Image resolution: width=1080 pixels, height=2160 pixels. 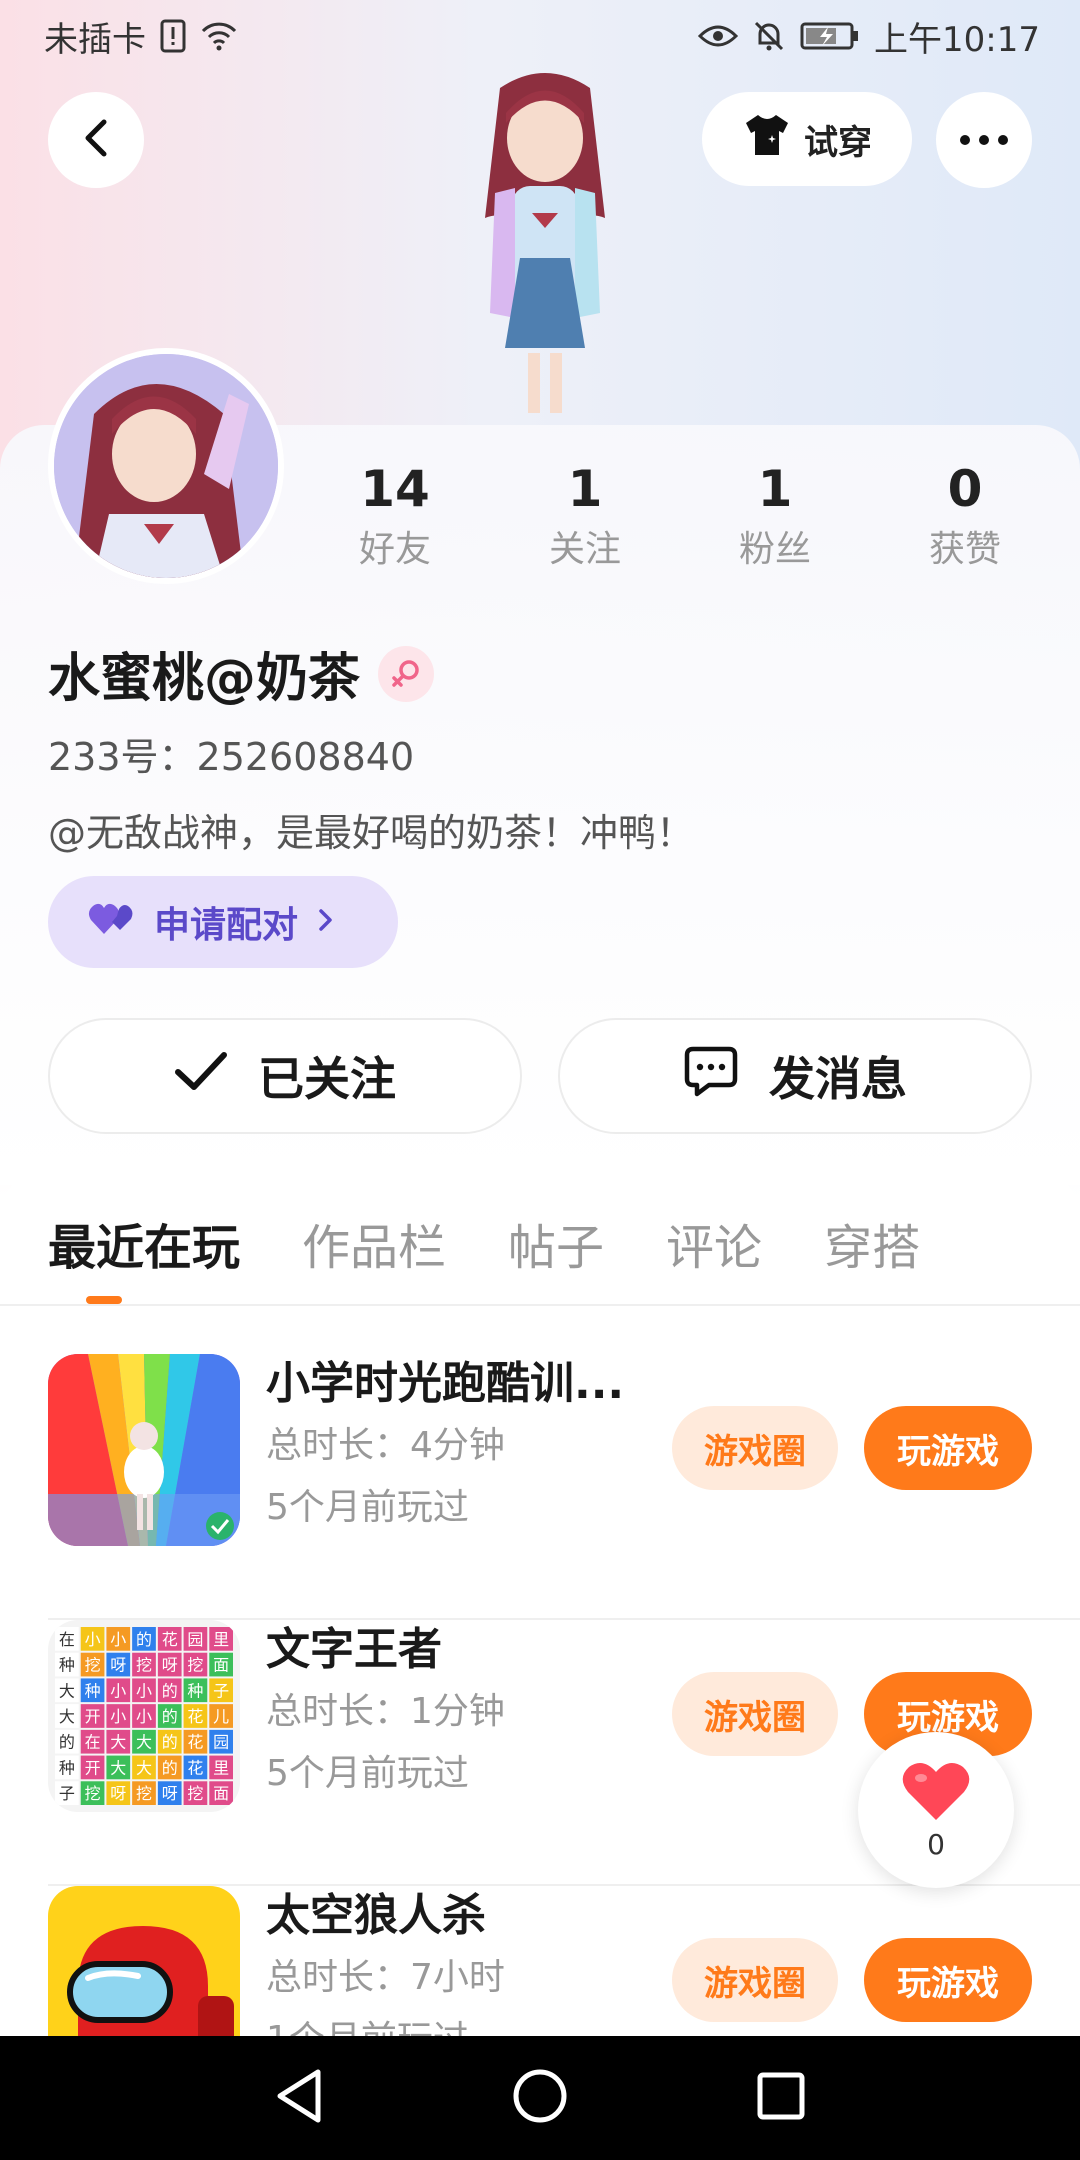 I want to click on mute-bell-icon, so click(x=769, y=36).